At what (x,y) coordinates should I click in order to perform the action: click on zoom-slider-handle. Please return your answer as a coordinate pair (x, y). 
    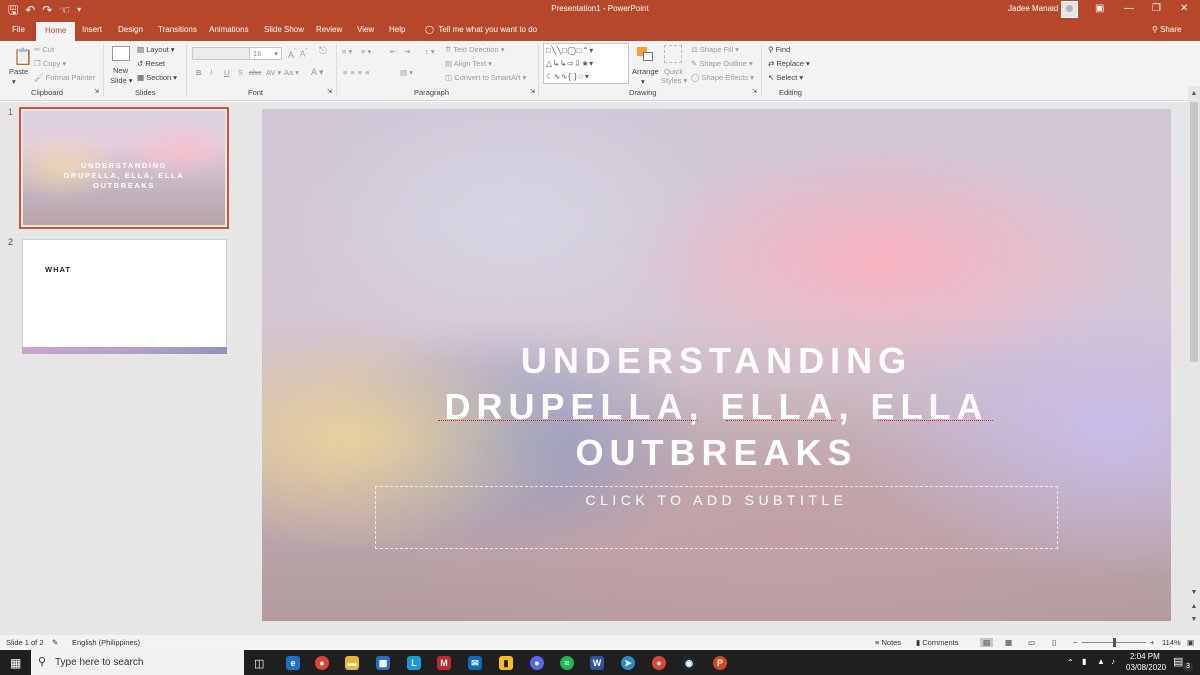
    Looking at the image, I should click on (1114, 642).